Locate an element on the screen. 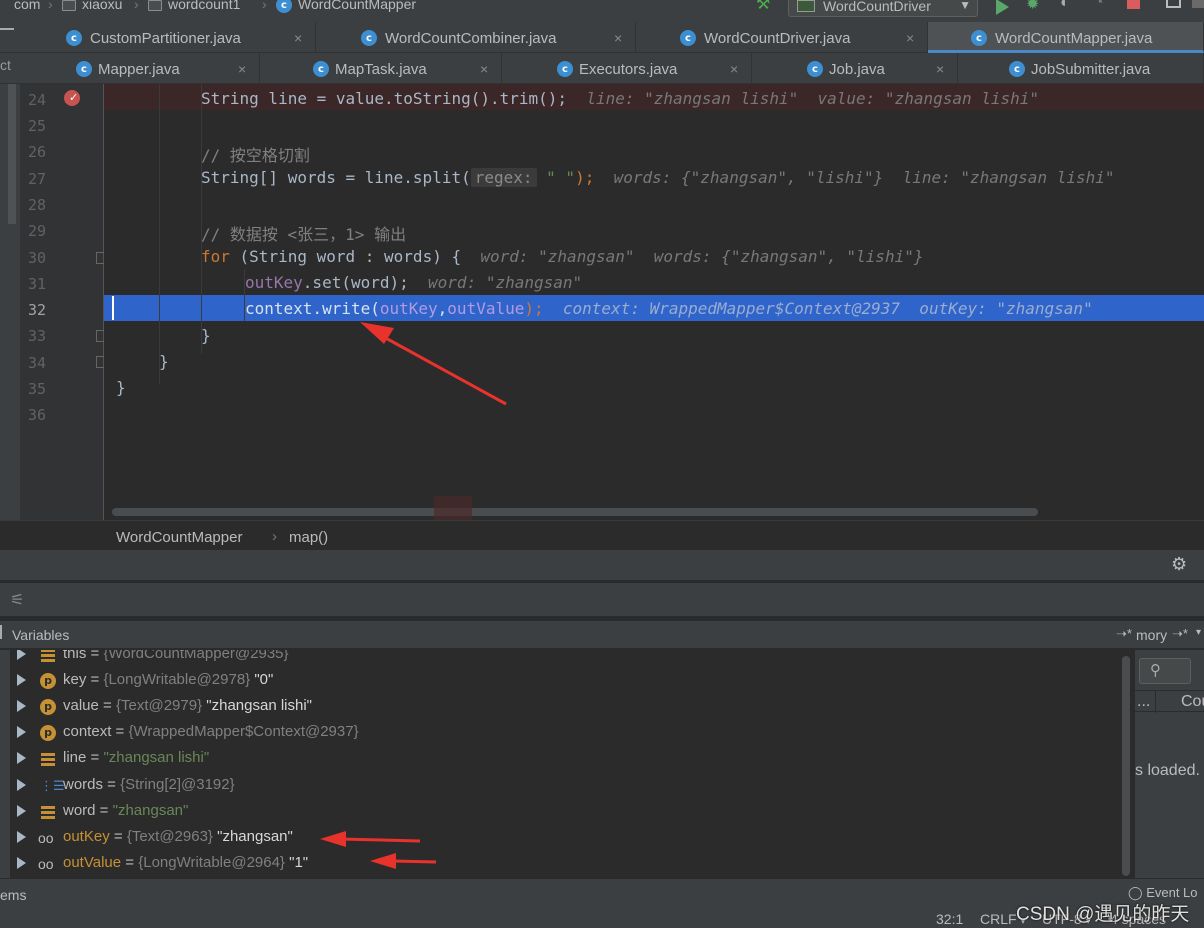 The width and height of the screenshot is (1204, 928). field-icon is located at coordinates (48, 812).